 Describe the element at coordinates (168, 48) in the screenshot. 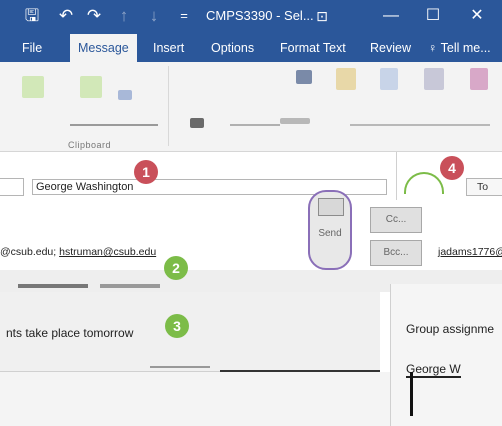

I see `tab-insert: Insert` at that location.